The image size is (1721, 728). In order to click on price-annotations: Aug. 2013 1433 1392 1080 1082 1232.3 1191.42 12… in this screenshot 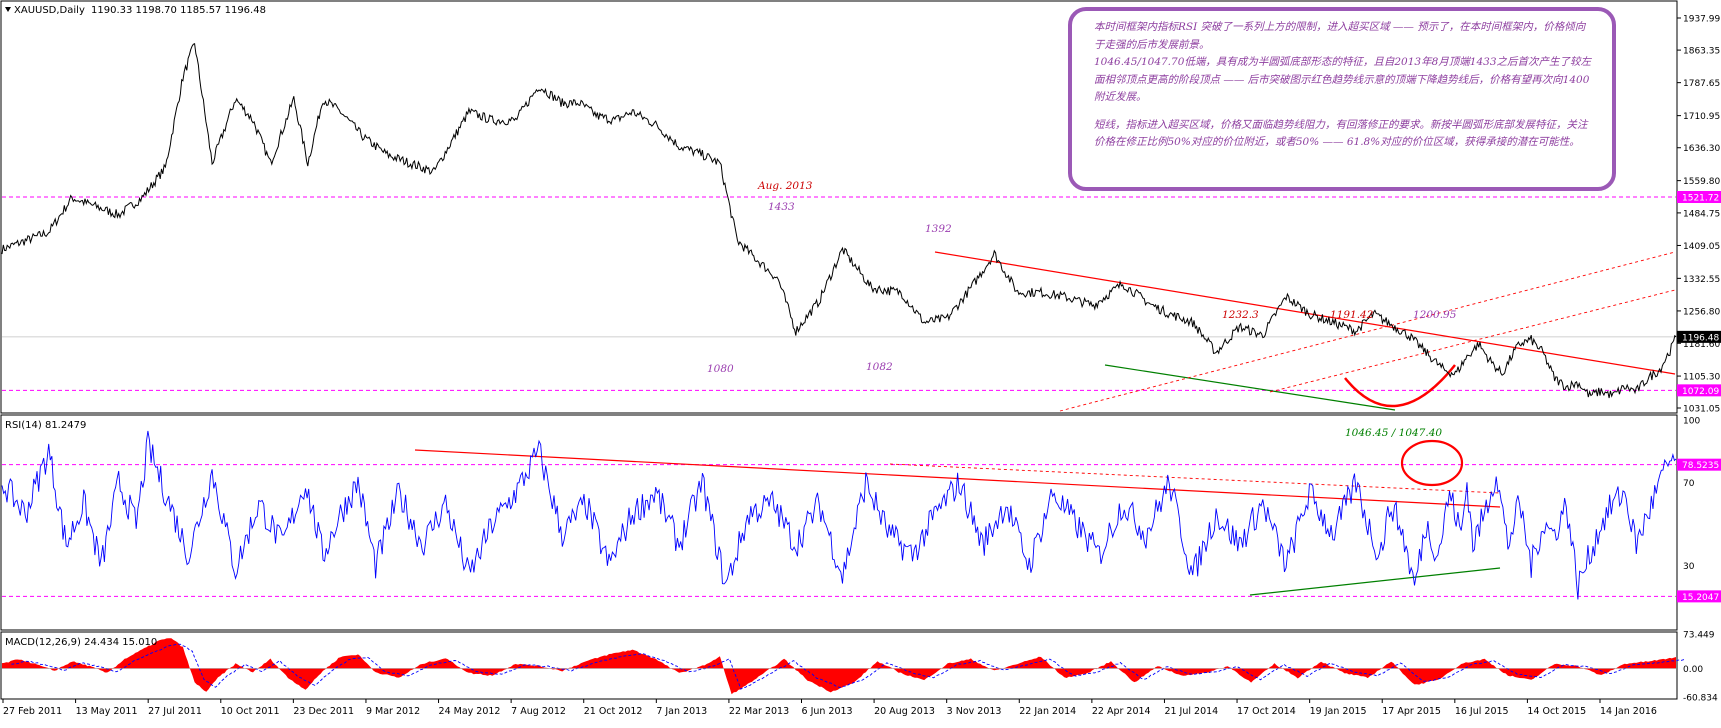, I will do `click(1082, 277)`.